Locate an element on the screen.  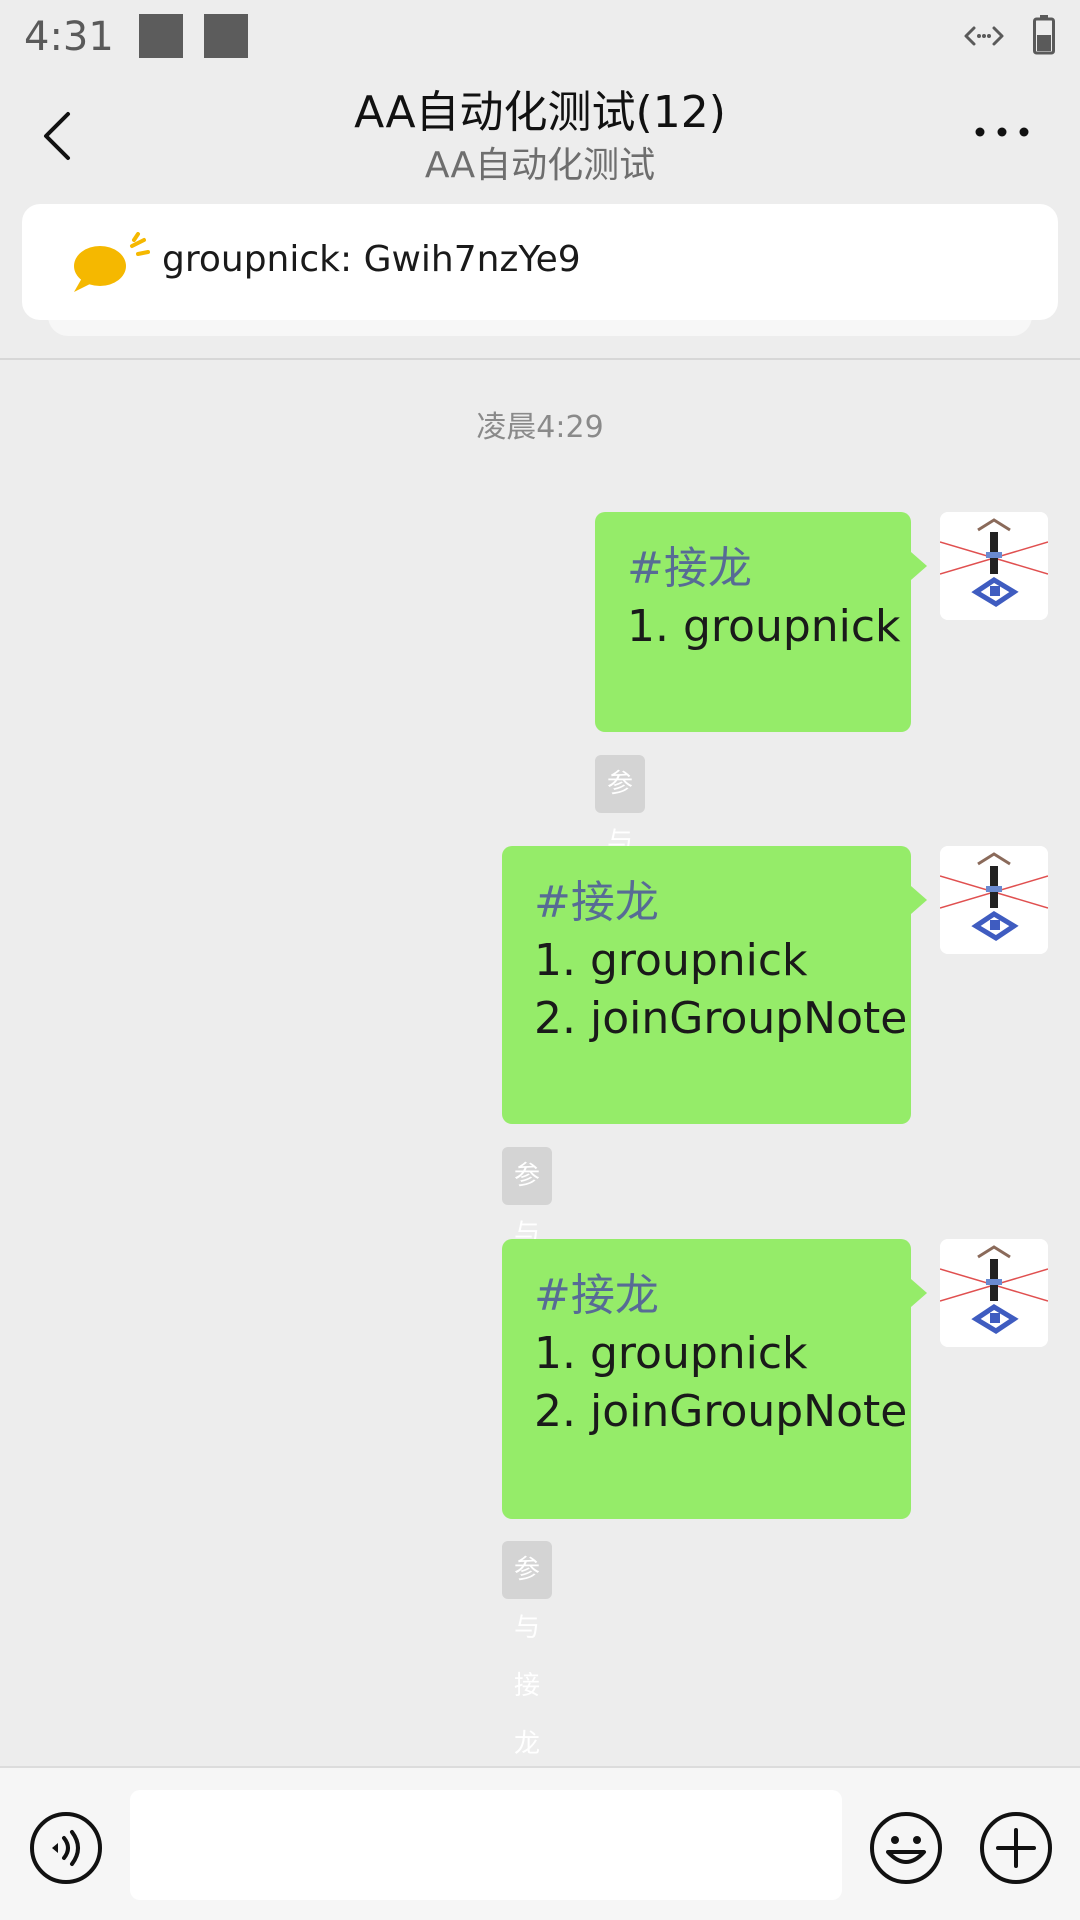
voice-icon is located at coordinates (66, 1848).